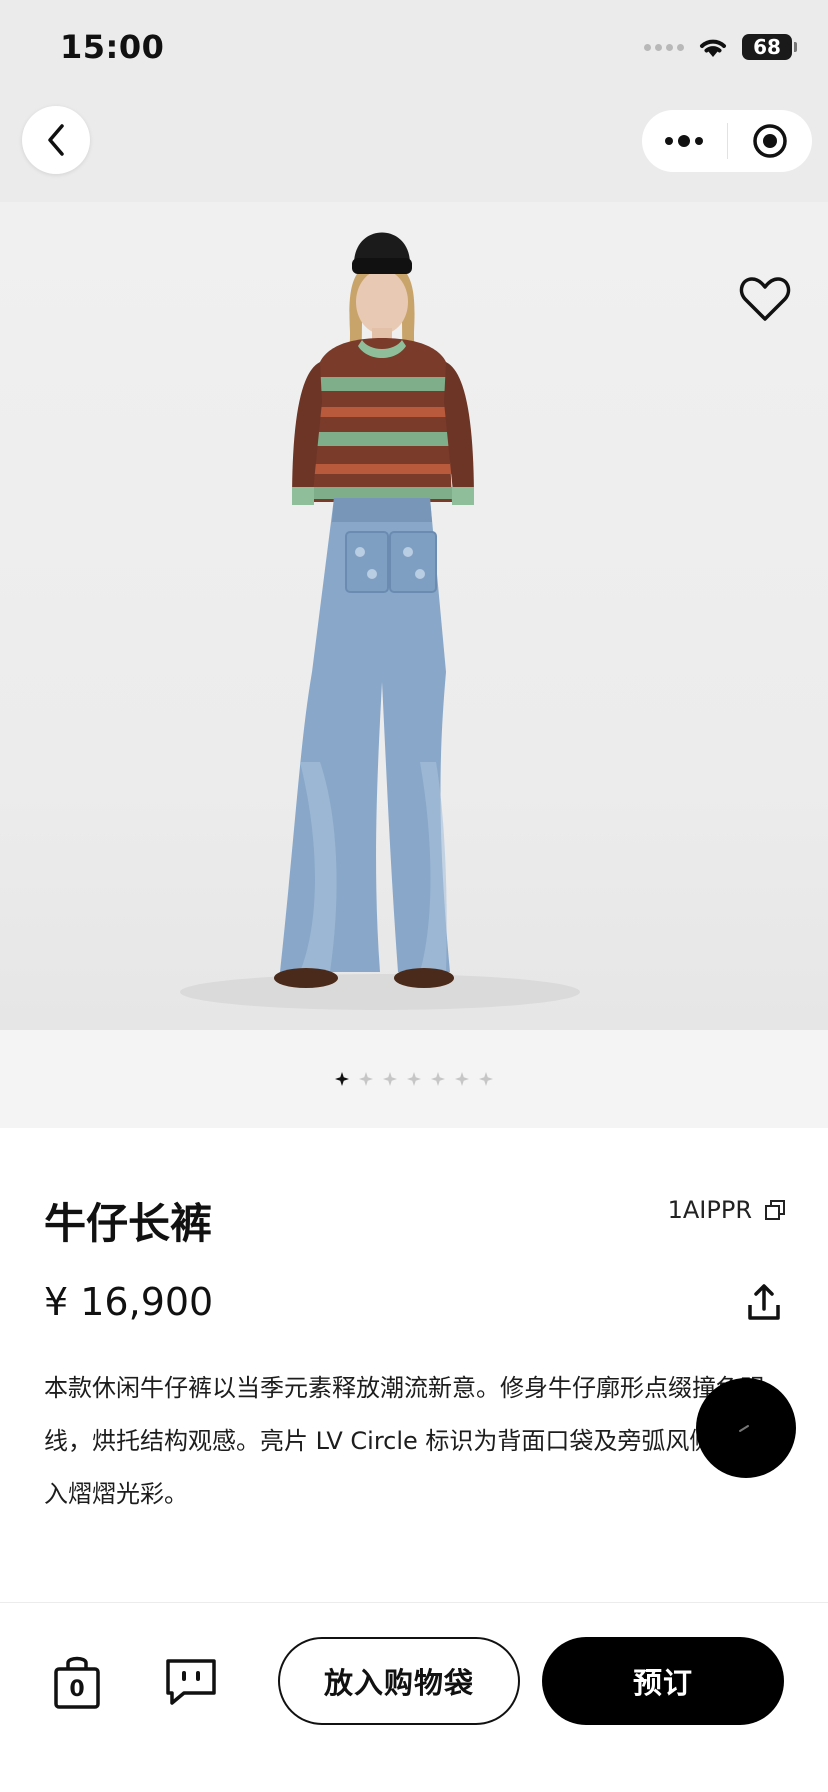 The image size is (828, 1792). I want to click on close-button, so click(770, 141).